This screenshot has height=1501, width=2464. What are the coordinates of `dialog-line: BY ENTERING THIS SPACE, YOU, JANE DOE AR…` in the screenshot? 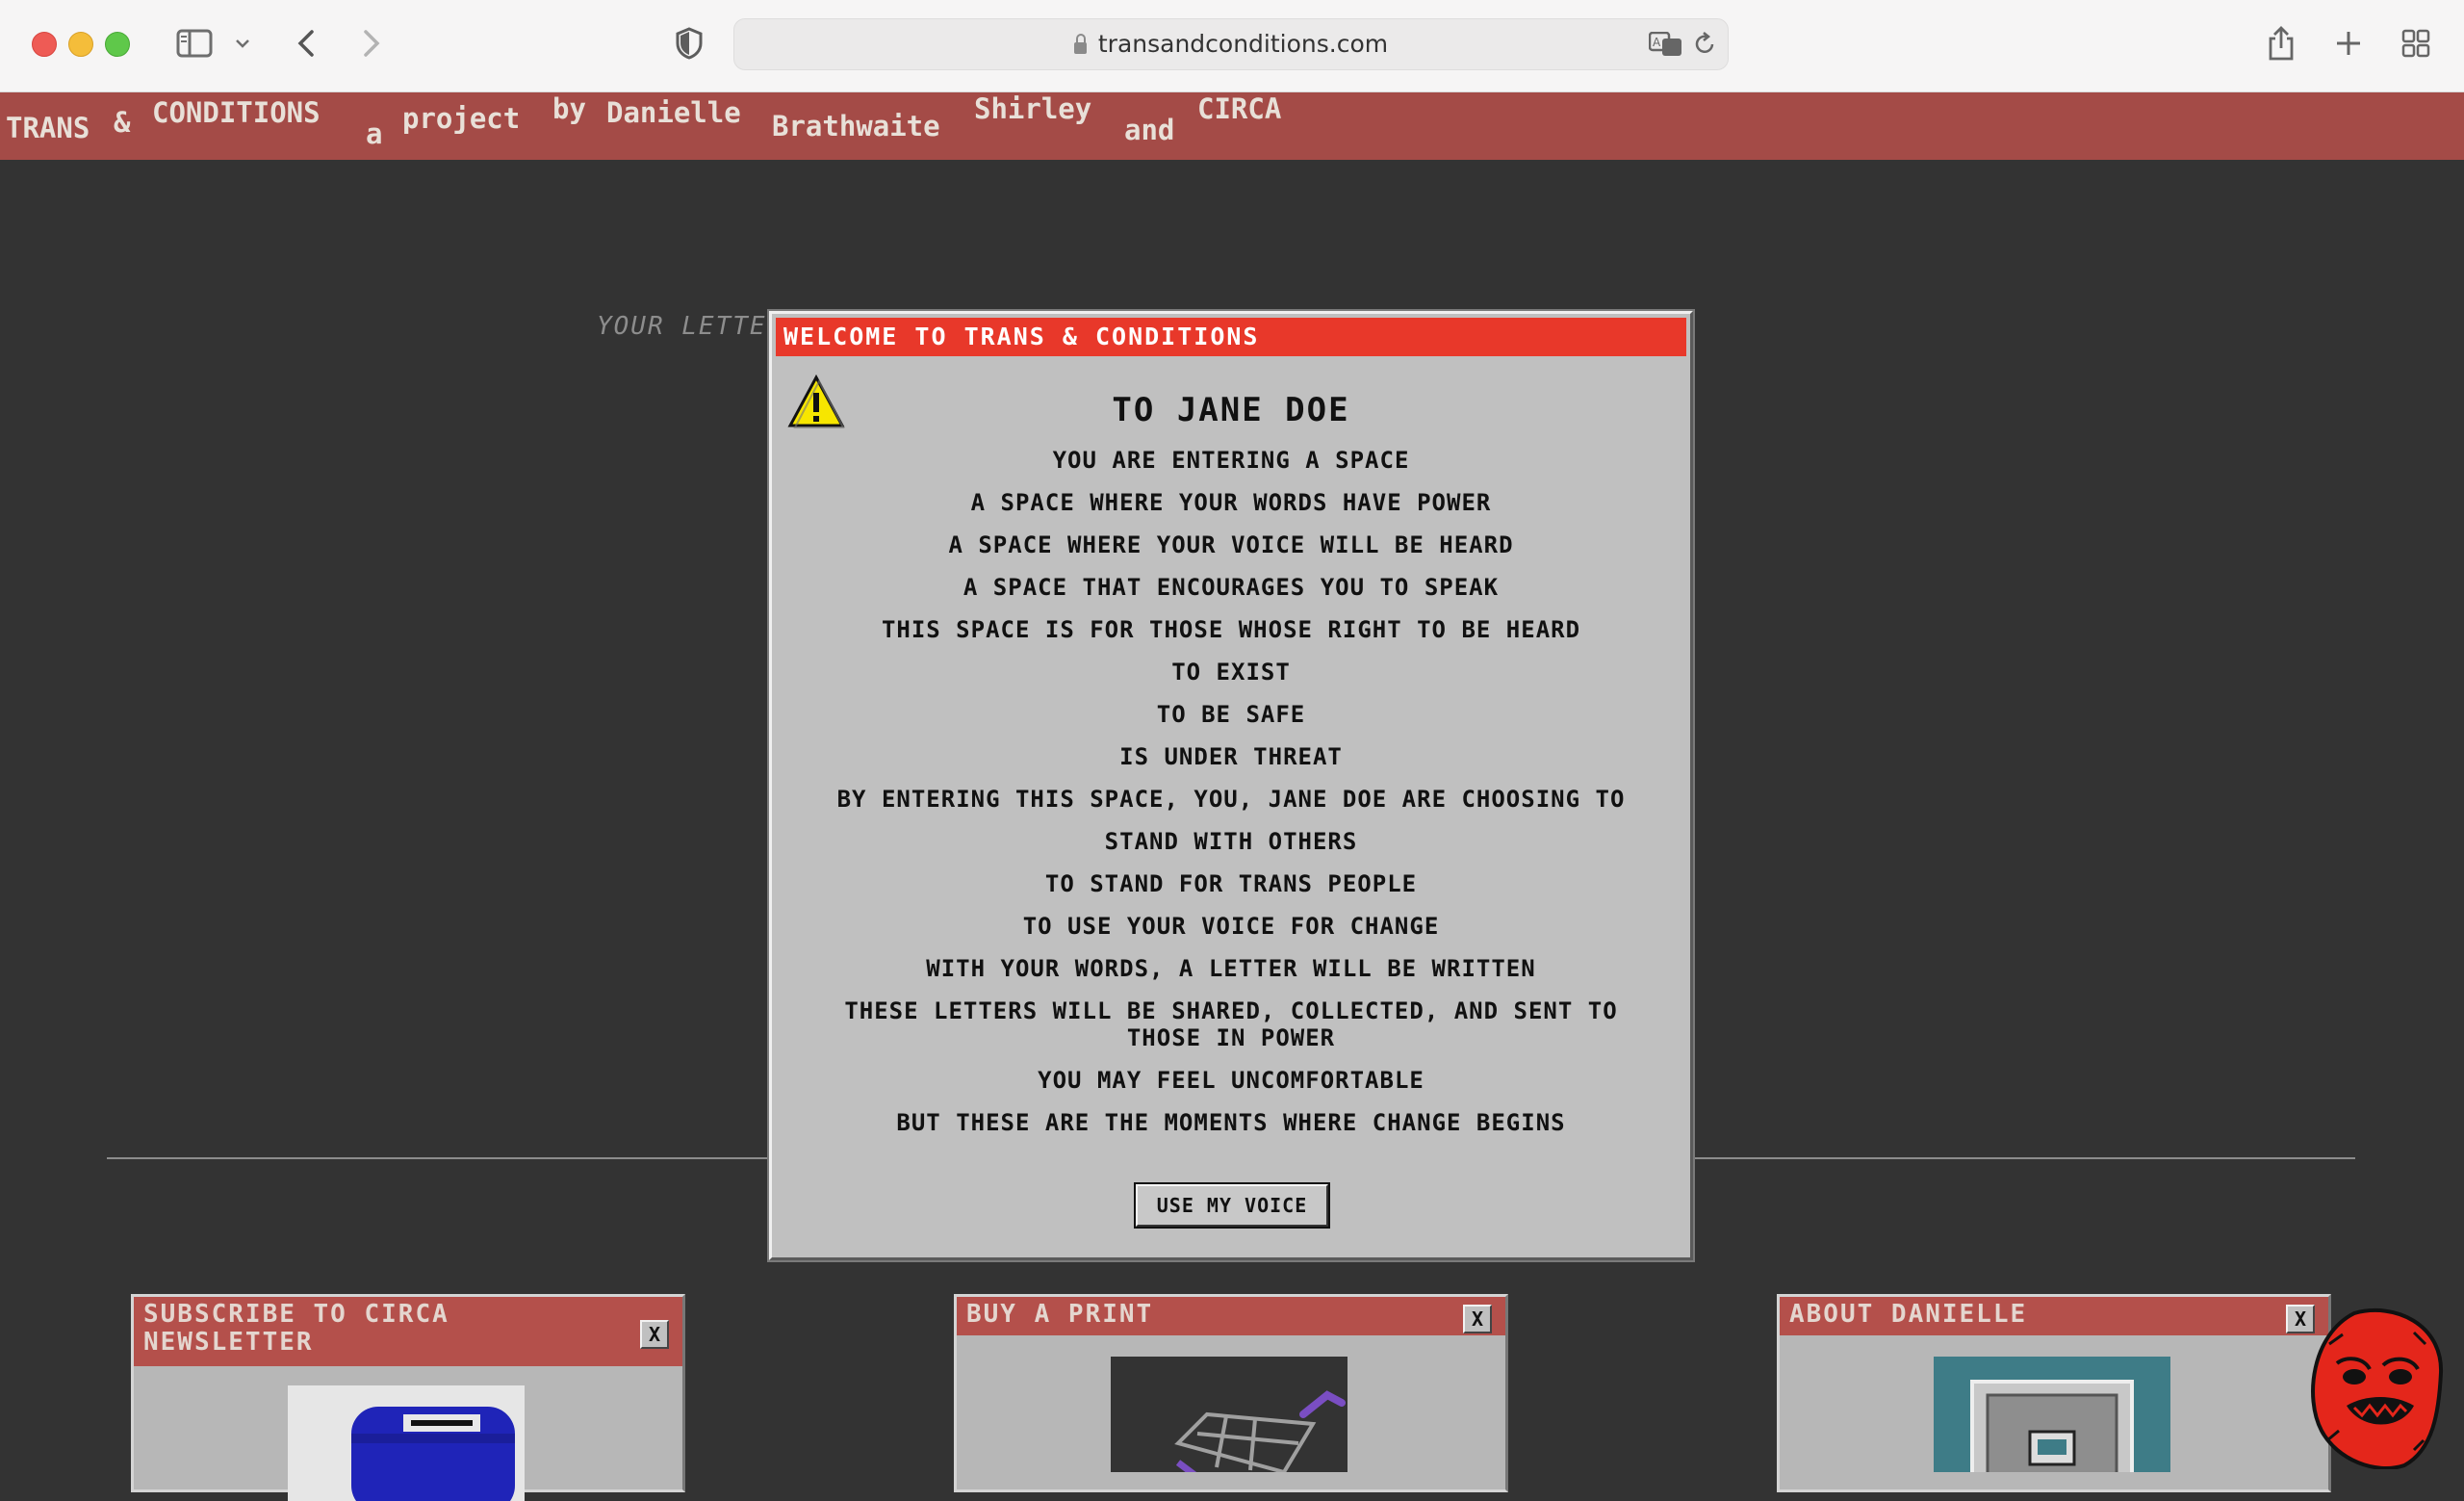 It's located at (1231, 799).